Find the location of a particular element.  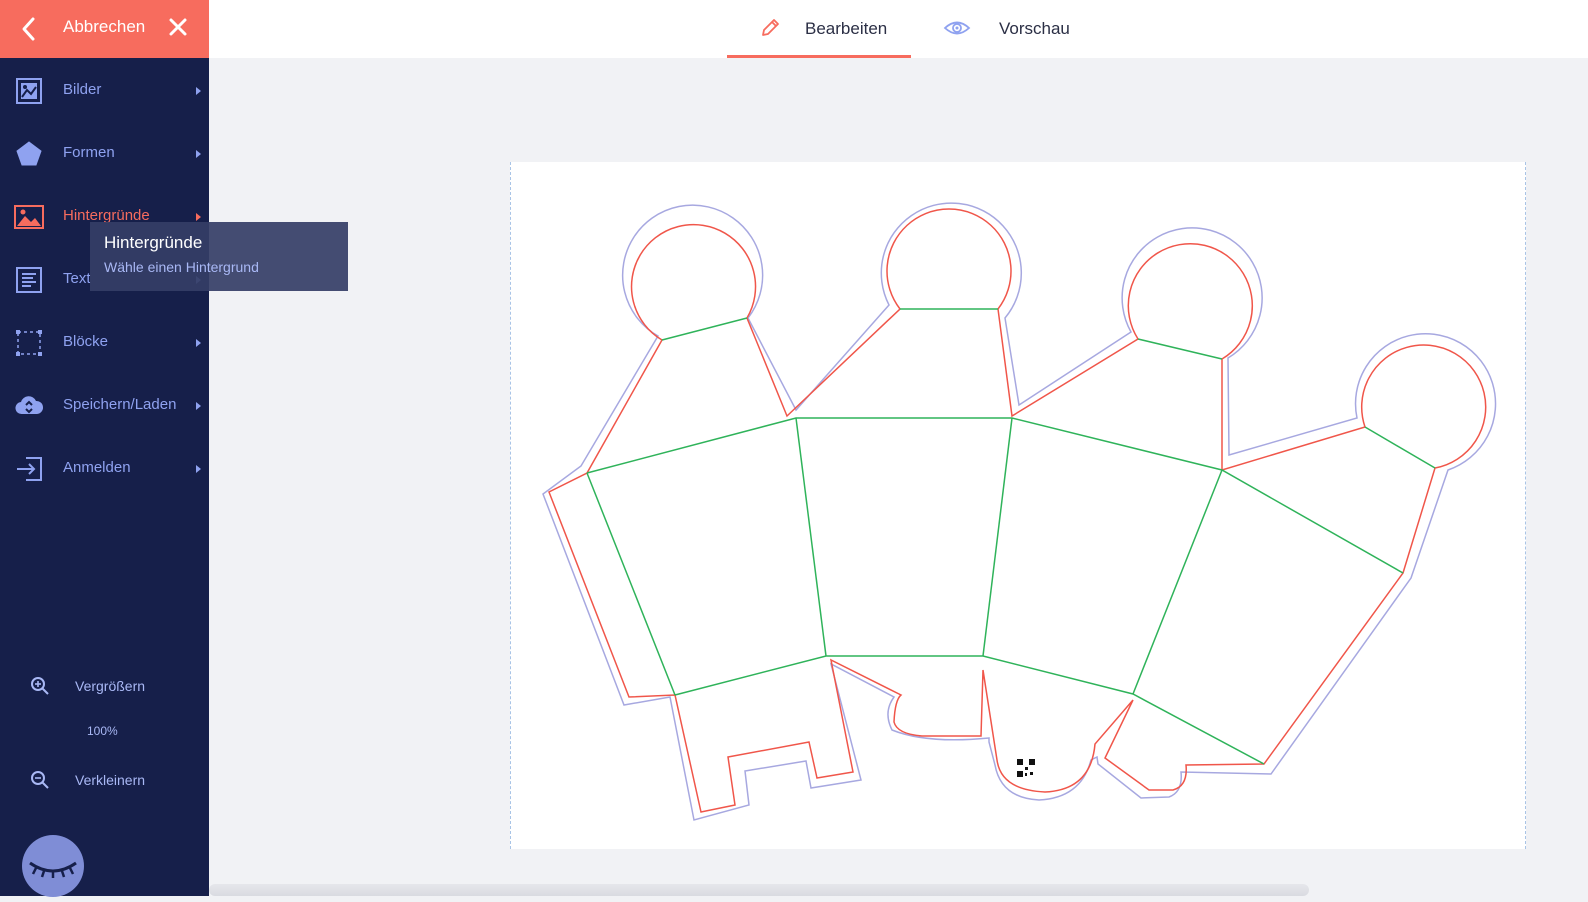

cancel-label: Abbrechen is located at coordinates (104, 27).